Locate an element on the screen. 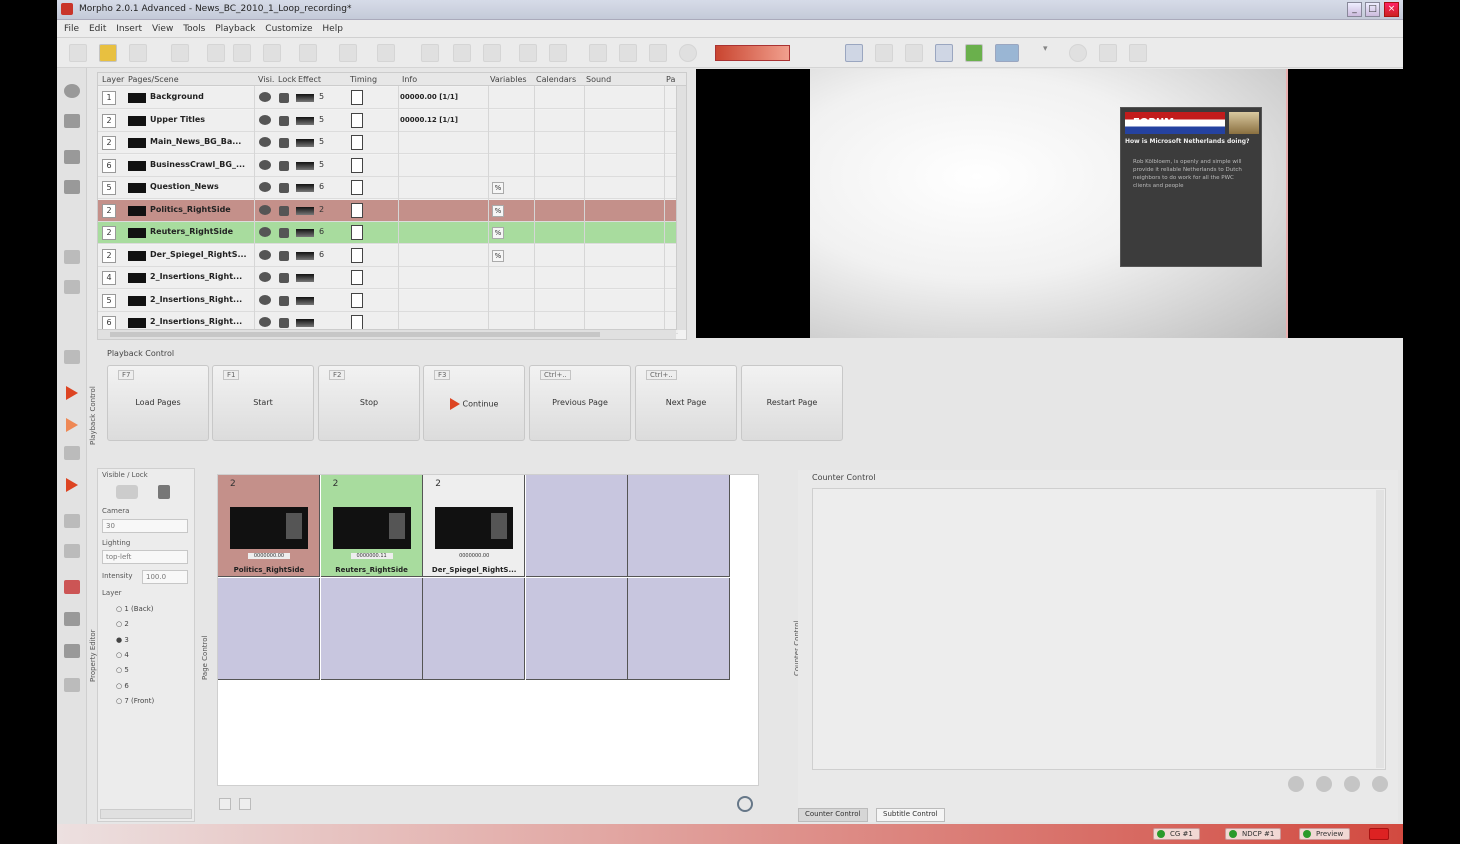 This screenshot has height=844, width=1460. layer-tree-item: ○ 4 is located at coordinates (122, 655).